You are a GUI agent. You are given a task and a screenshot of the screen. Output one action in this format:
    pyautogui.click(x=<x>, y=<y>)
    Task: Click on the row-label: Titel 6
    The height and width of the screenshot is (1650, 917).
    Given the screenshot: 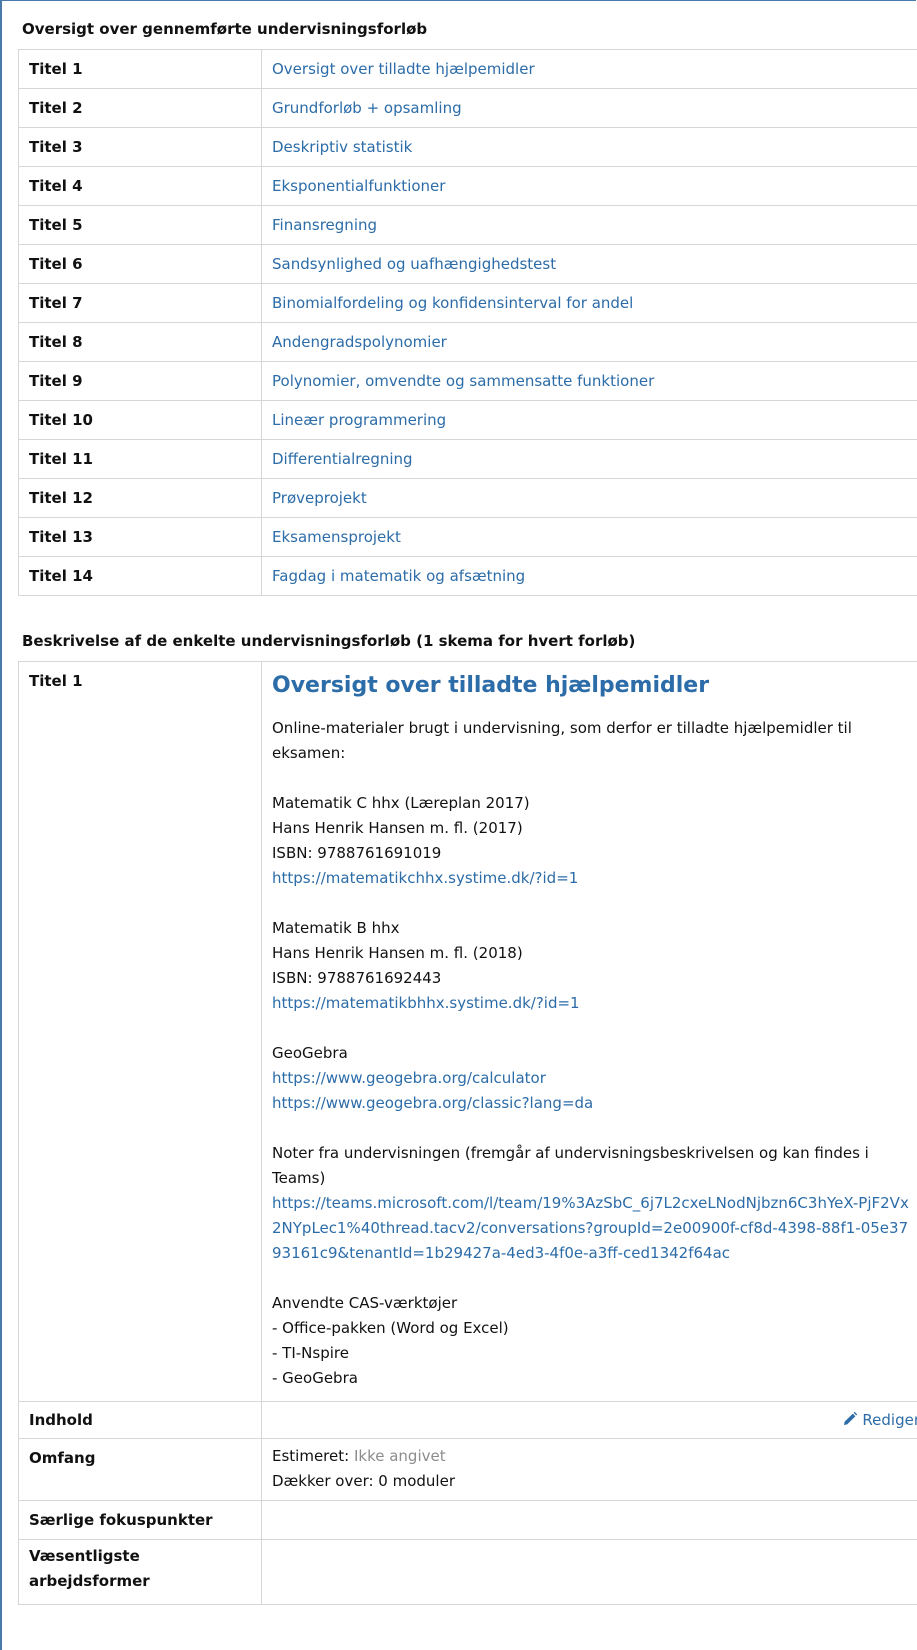 What is the action you would take?
    pyautogui.click(x=140, y=264)
    